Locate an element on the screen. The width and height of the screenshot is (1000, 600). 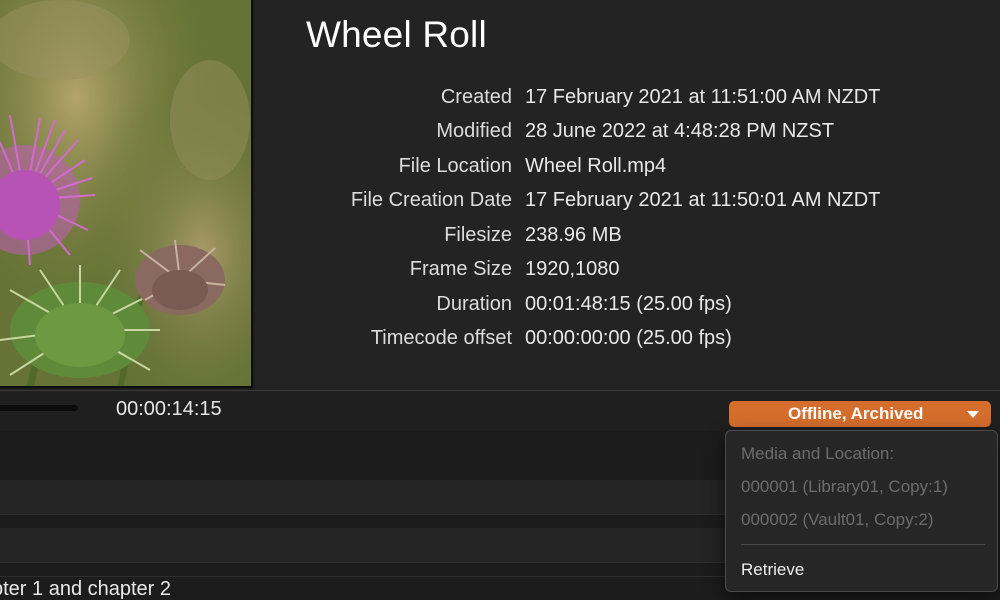
menu-item-location-1: 000001 (Library01, Copy:1) is located at coordinates (844, 486).